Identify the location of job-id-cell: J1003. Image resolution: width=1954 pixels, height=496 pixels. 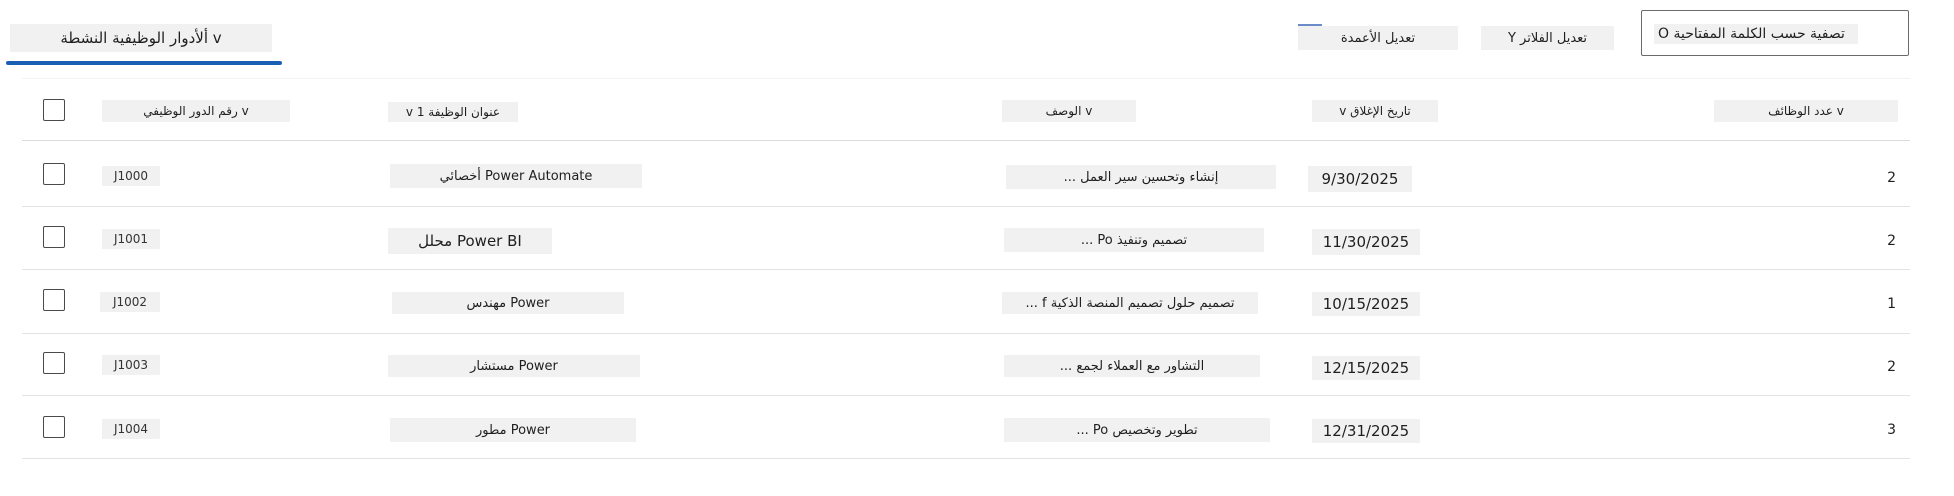
(131, 365).